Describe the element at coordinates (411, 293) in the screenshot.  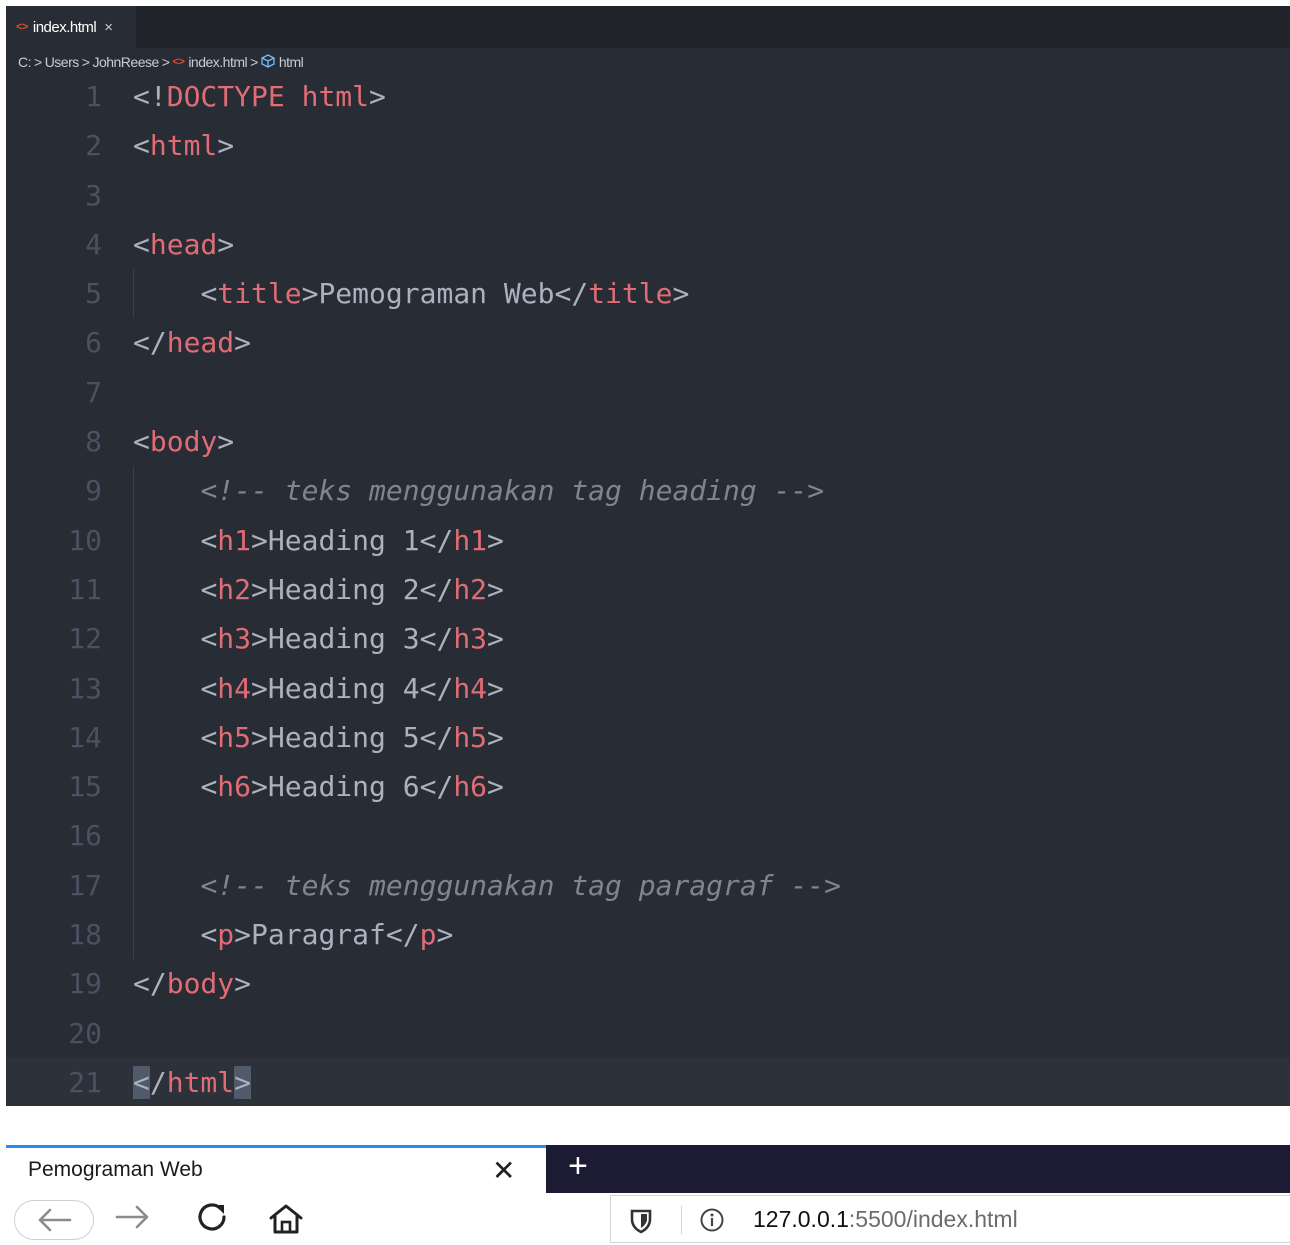
I see `code-text: <title>Pemograman Web</title>` at that location.